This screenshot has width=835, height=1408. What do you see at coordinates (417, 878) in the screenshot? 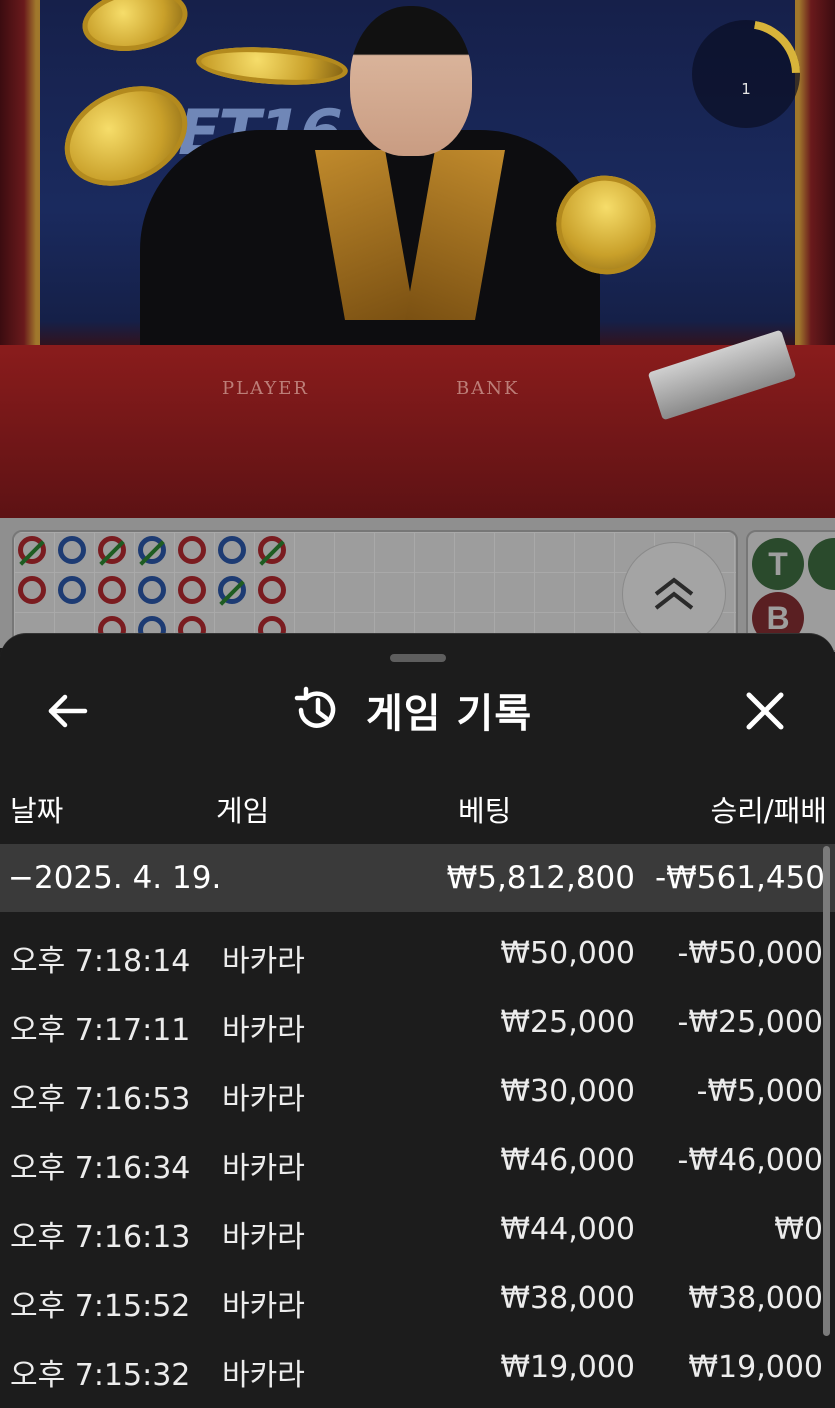
I see `date-group-header: −2025. 4. 19. ₩5,812,800 -₩561,450` at bounding box center [417, 878].